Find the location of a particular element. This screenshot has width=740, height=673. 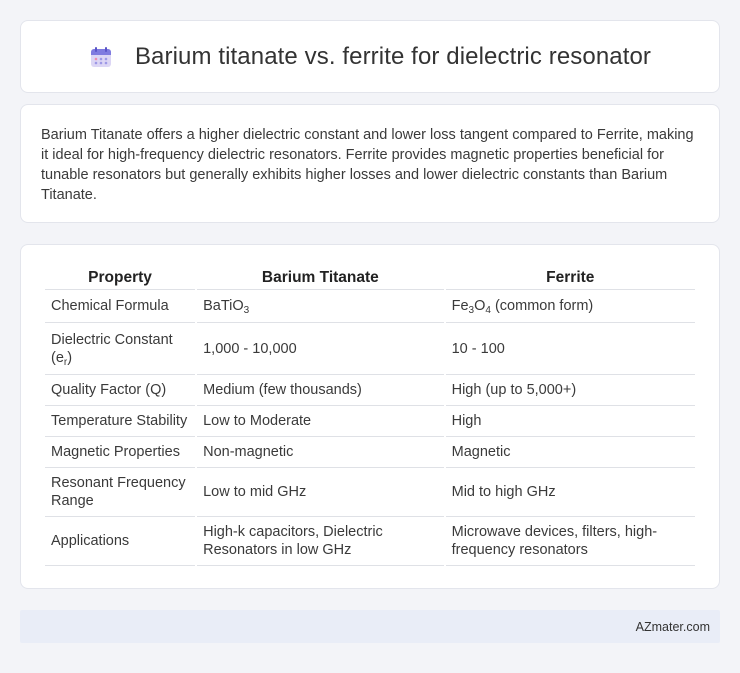

ferrite-cell: High is located at coordinates (570, 421).